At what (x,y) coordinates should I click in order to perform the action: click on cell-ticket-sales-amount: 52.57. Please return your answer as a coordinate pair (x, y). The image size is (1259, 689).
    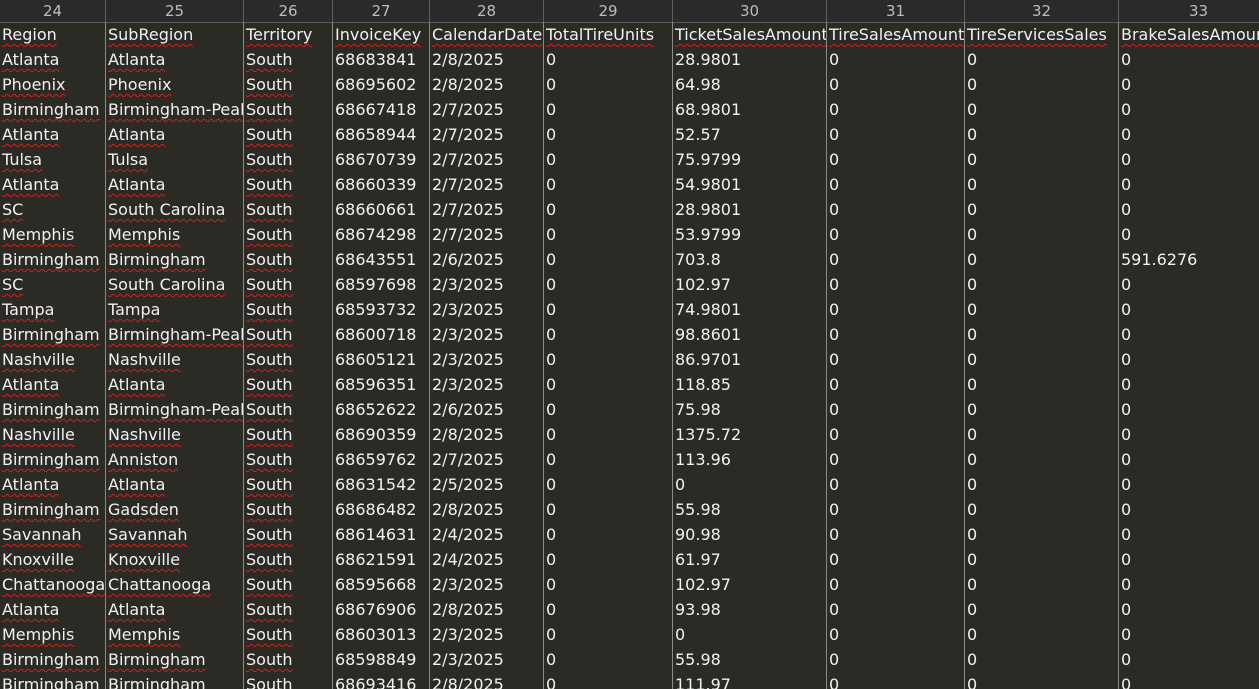
    Looking at the image, I should click on (750, 134).